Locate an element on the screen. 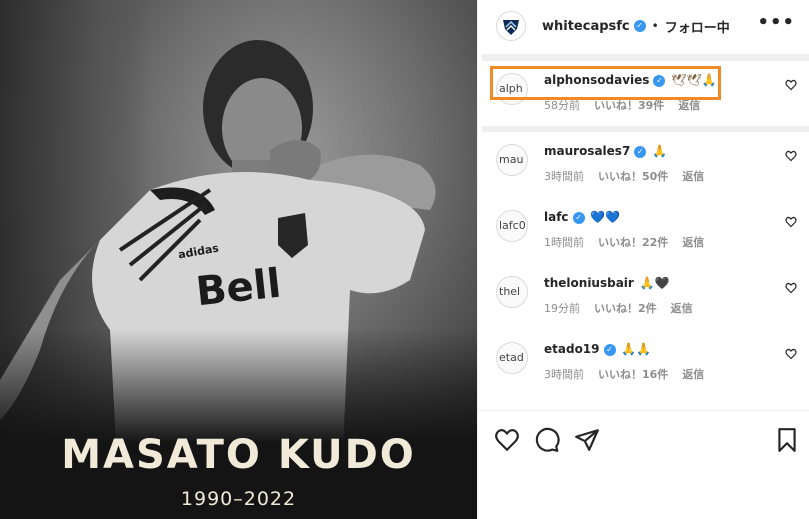  comment-item: mau maurosales7 ✓ 🙏 3時間前 いいね！50件 返信 is located at coordinates (643, 165).